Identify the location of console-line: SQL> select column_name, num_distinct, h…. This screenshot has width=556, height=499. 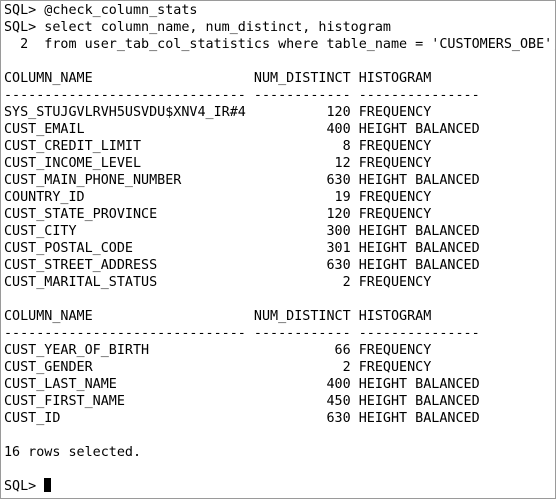
(197, 27).